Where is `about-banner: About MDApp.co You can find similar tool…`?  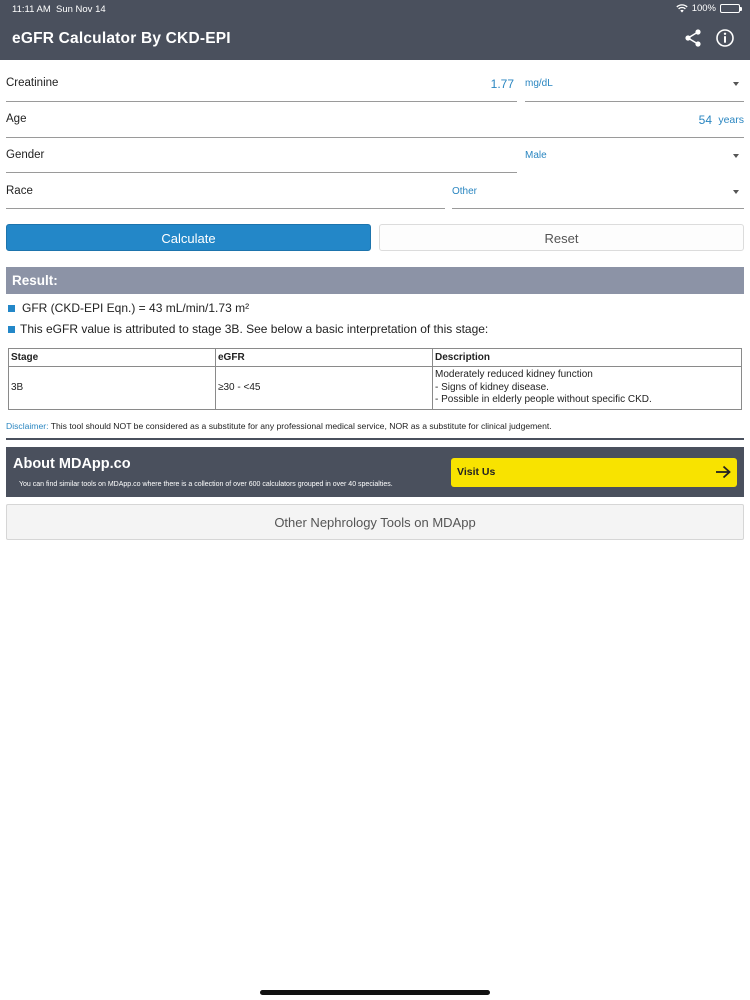
about-banner: About MDApp.co You can find similar tool… is located at coordinates (375, 472).